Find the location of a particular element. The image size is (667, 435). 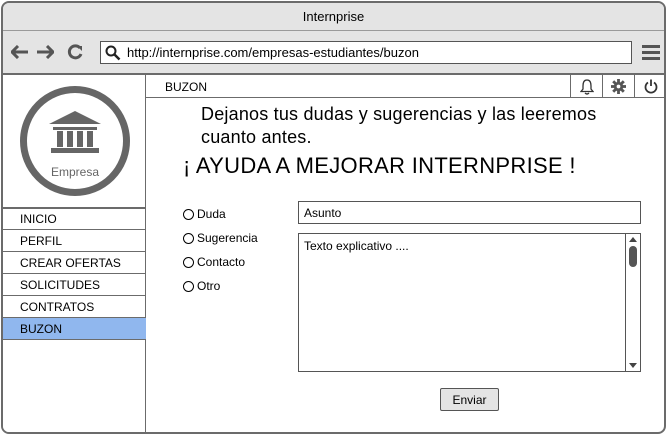

option-duda-radio: Duda is located at coordinates (204, 214).